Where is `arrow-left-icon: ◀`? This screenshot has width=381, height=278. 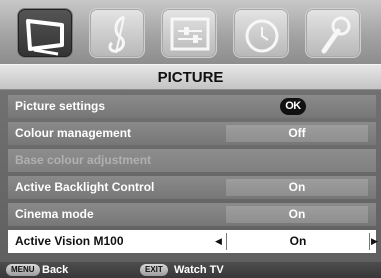
arrow-left-icon: ◀ is located at coordinates (218, 241).